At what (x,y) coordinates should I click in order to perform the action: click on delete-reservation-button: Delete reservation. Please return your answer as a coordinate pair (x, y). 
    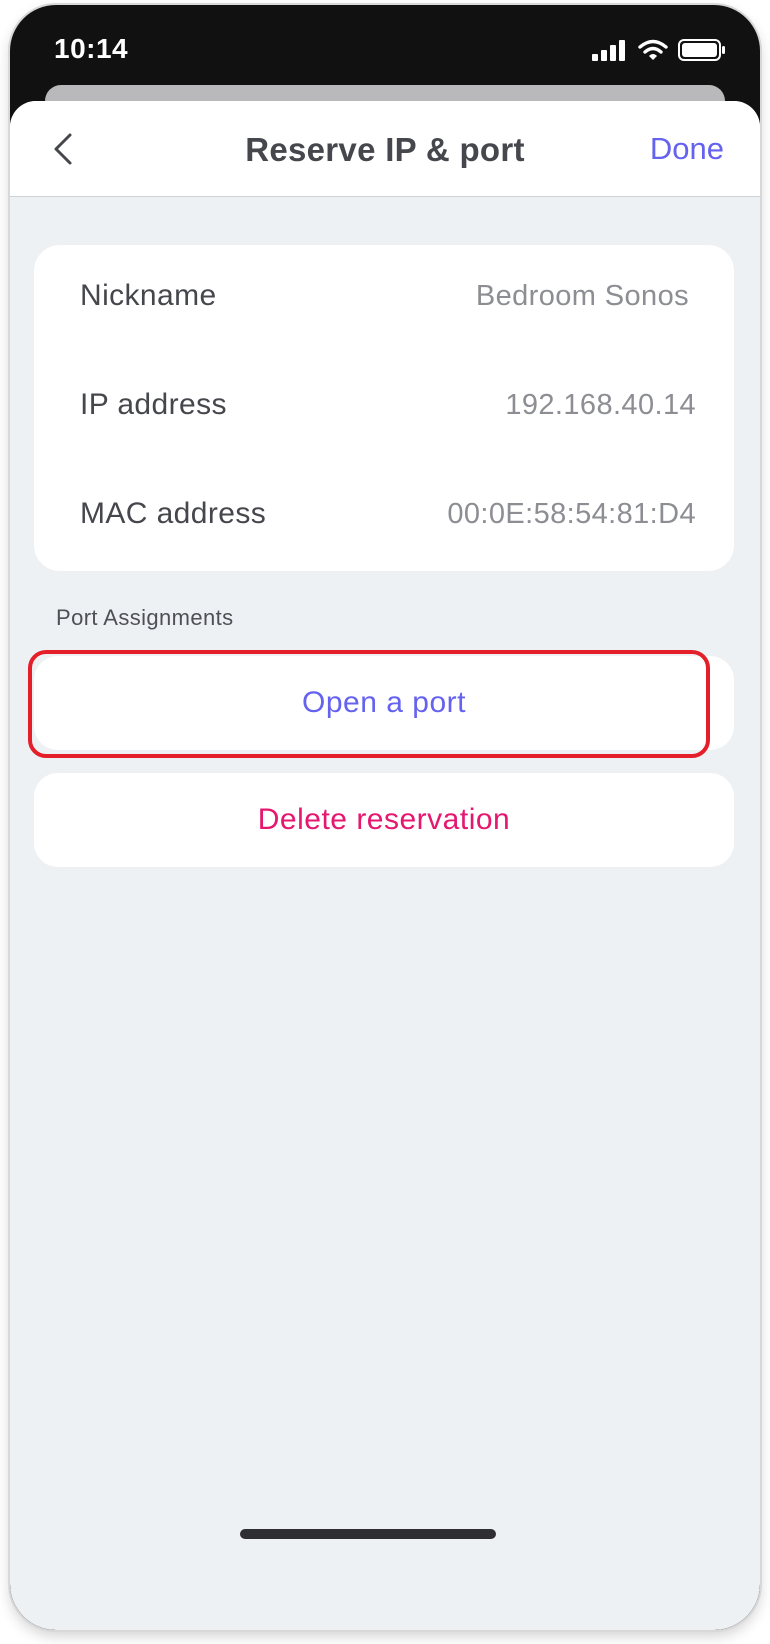
    Looking at the image, I should click on (384, 820).